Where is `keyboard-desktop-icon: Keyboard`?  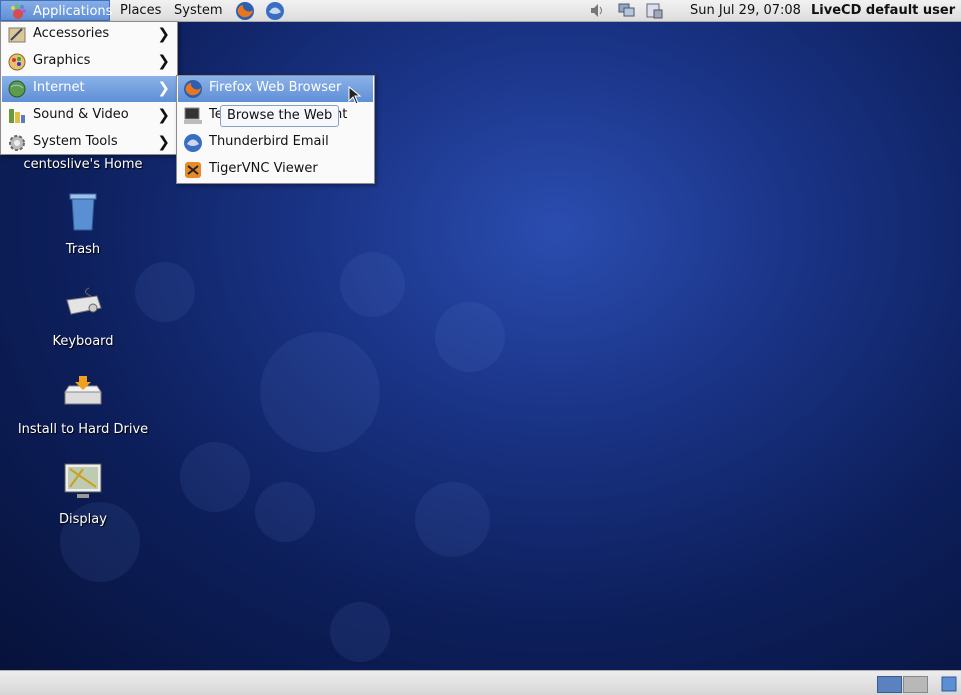 keyboard-desktop-icon: Keyboard is located at coordinates (83, 315).